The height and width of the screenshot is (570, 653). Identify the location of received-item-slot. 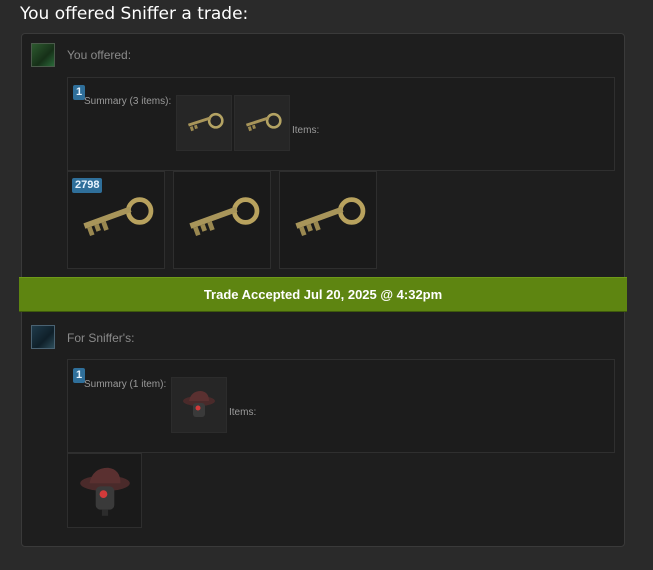
(104, 490).